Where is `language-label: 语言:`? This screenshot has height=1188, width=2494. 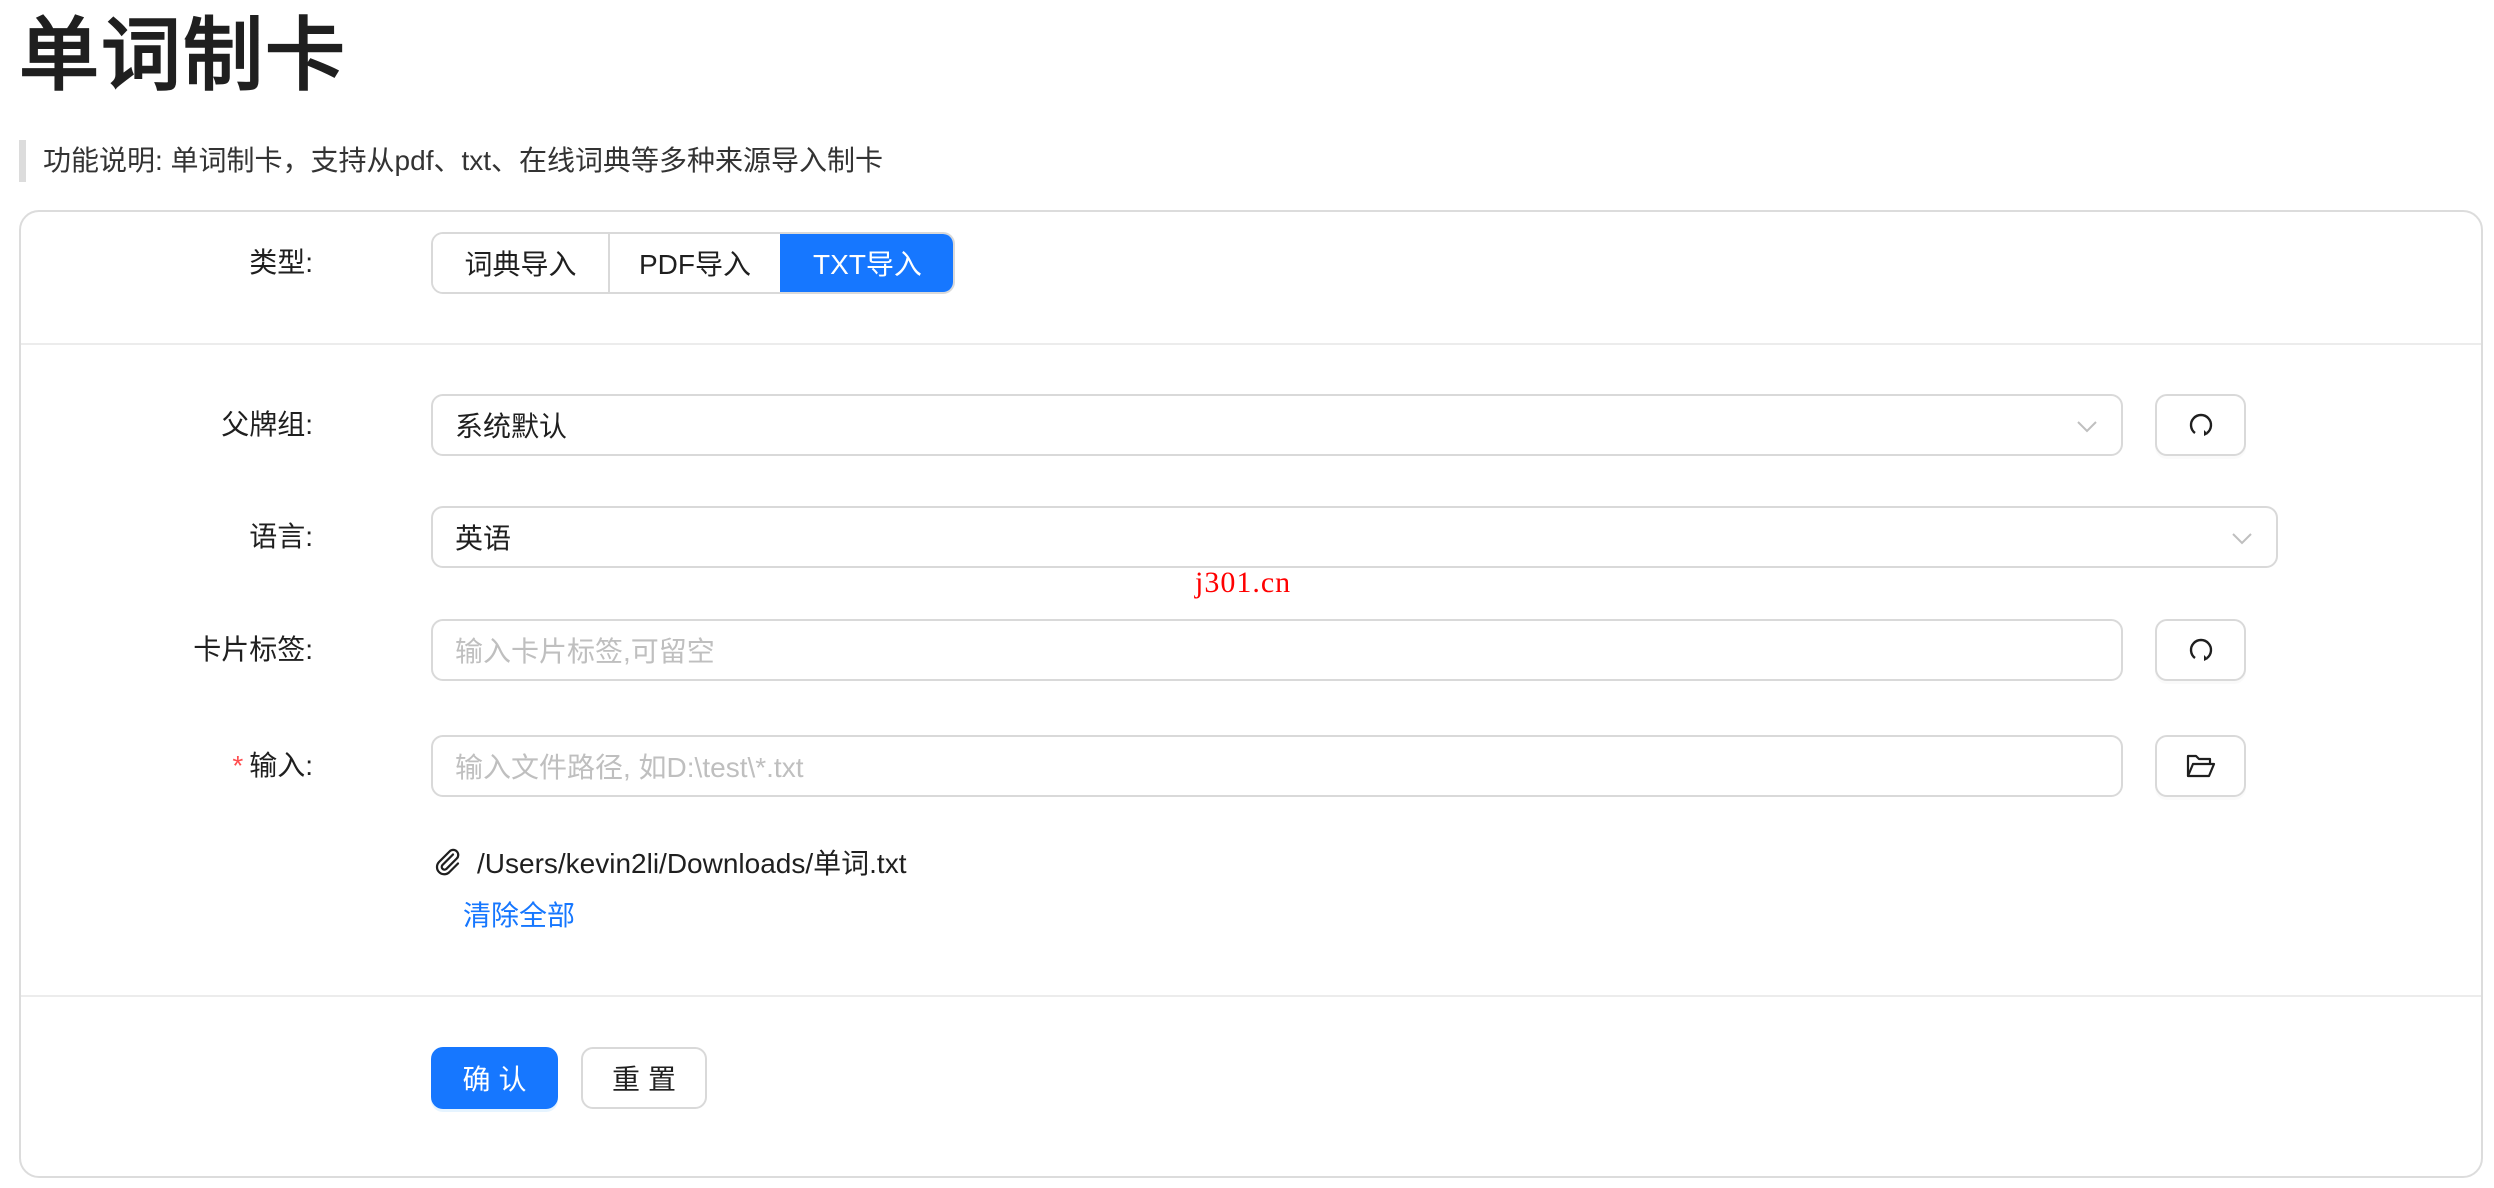
language-label: 语言: is located at coordinates (281, 536).